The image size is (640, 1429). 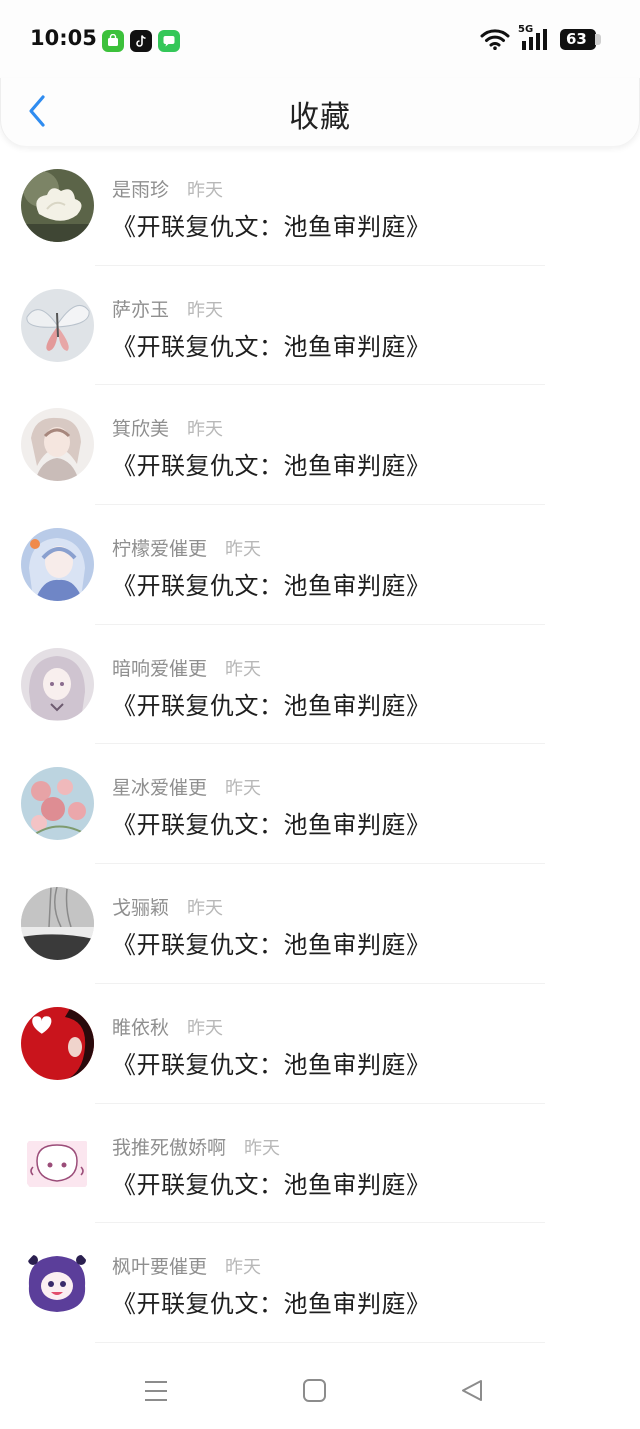 I want to click on list-item: 睢依秋 昨天 《开联复仇文：池鱼审判庭》, so click(x=320, y=1044).